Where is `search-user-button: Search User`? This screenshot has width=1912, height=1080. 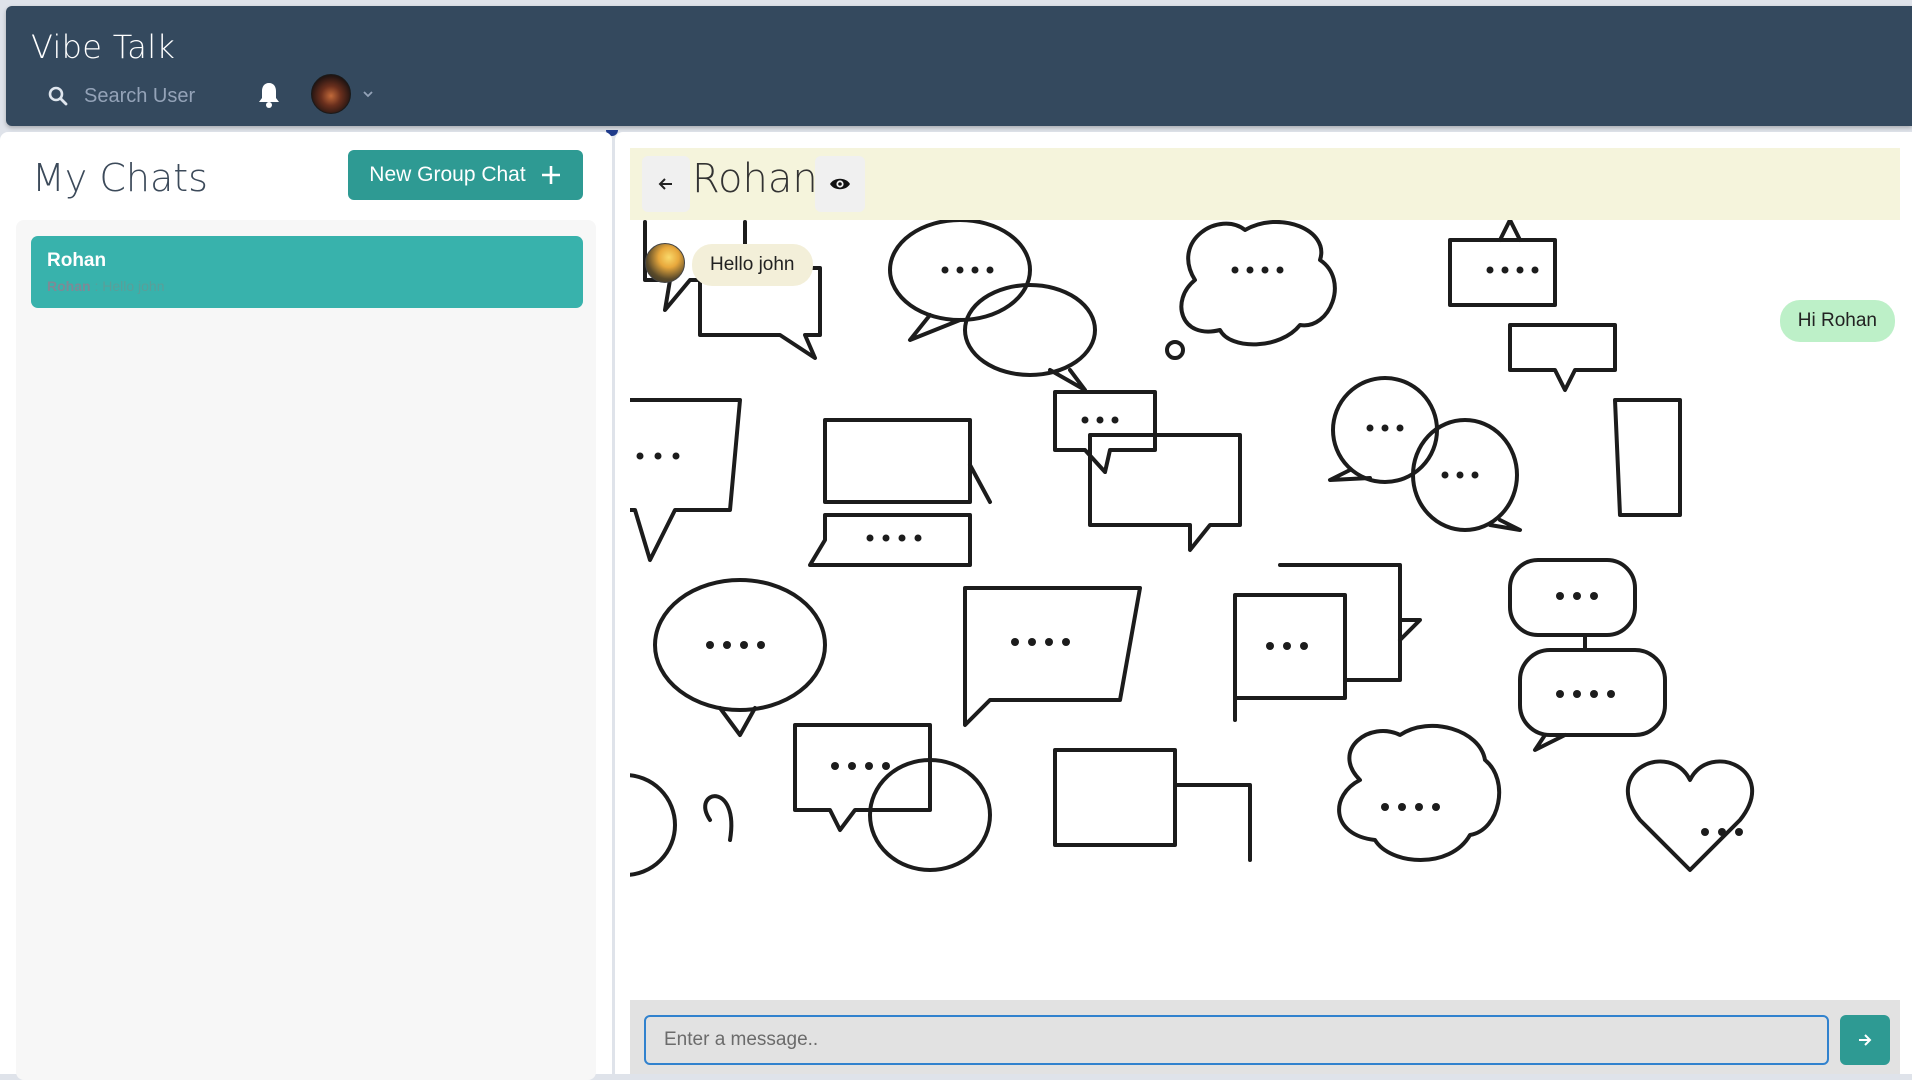 search-user-button: Search User is located at coordinates (121, 96).